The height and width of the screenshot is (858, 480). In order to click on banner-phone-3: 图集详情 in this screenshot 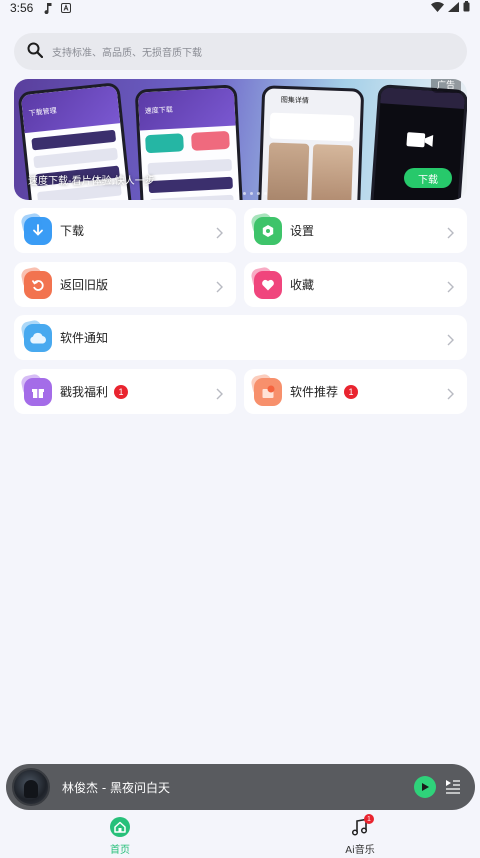, I will do `click(311, 142)`.